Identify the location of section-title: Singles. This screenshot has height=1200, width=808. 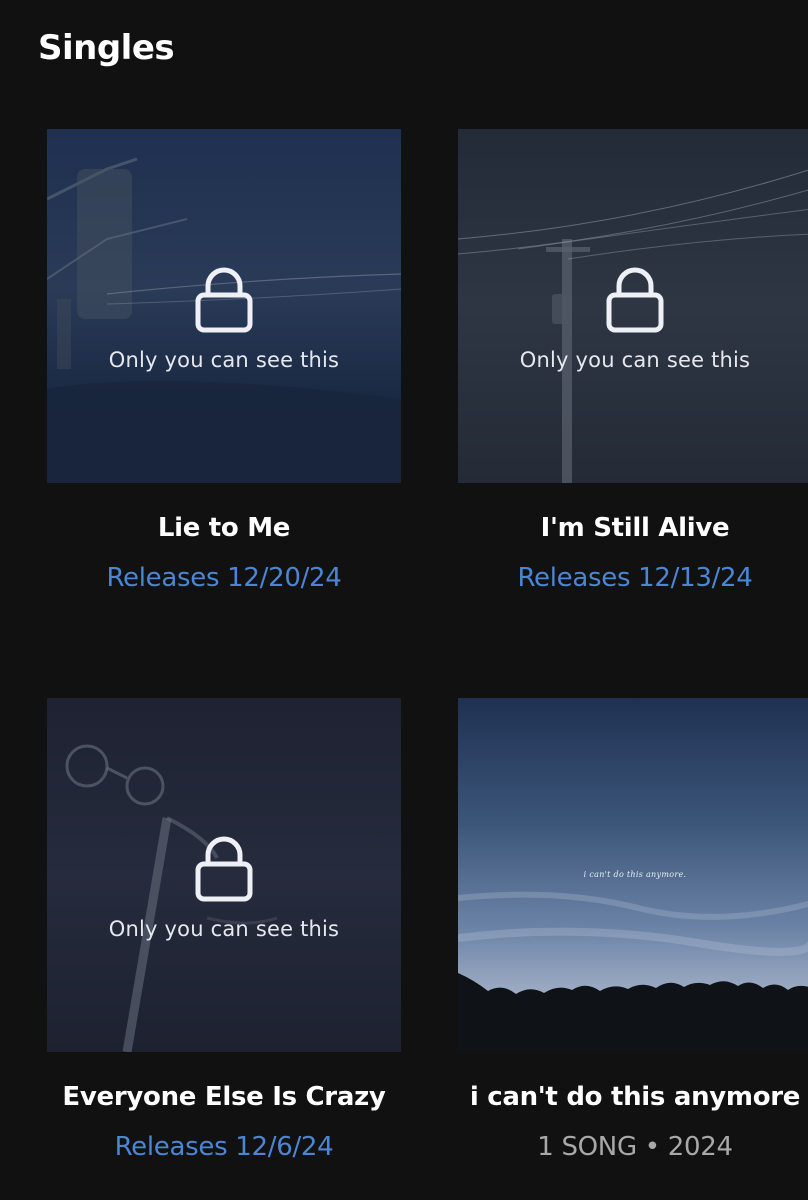
(106, 48).